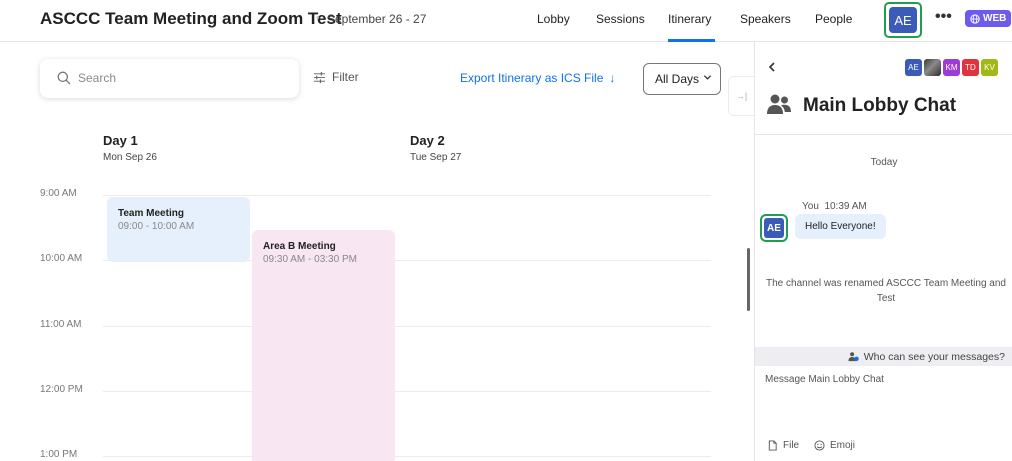  I want to click on message-avatar-frame: AE, so click(774, 228).